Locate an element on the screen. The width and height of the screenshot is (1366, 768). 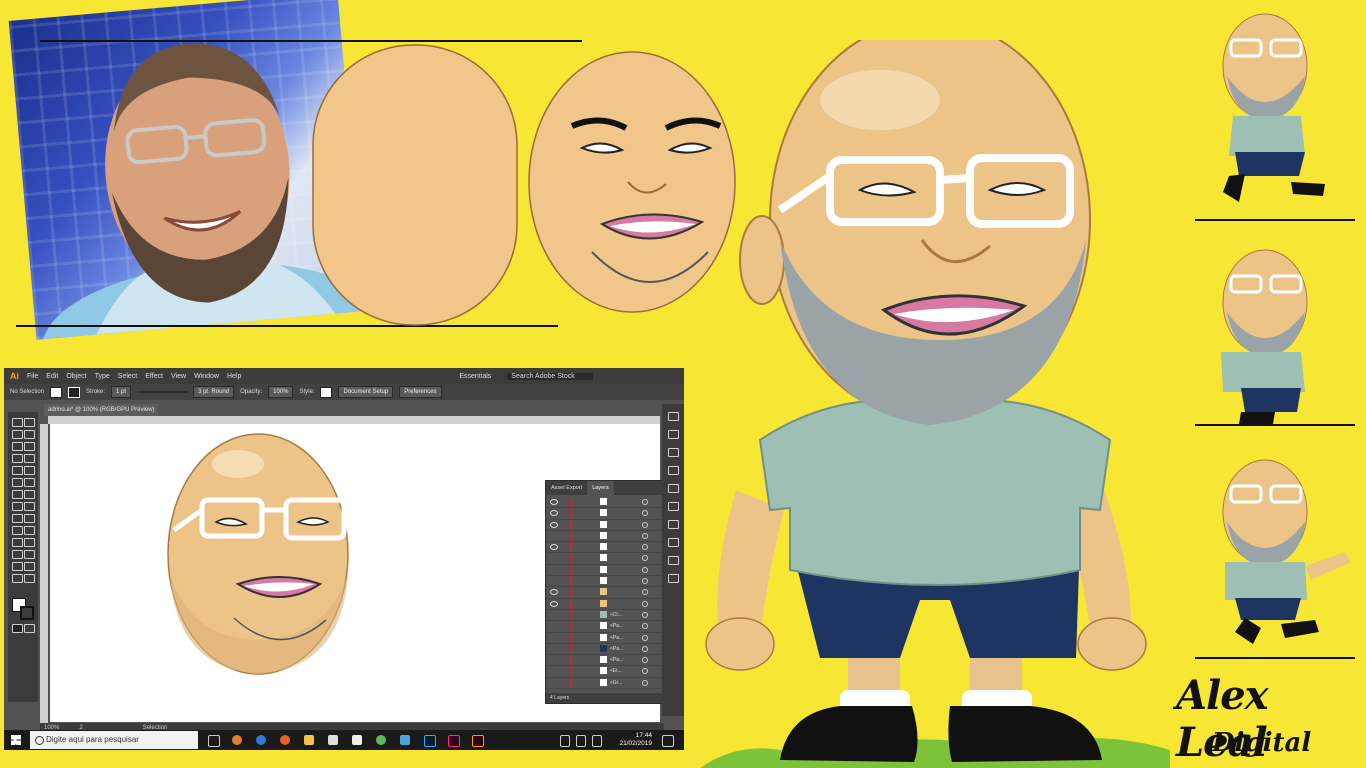
workspace-switcher: Essentials is located at coordinates (475, 376).